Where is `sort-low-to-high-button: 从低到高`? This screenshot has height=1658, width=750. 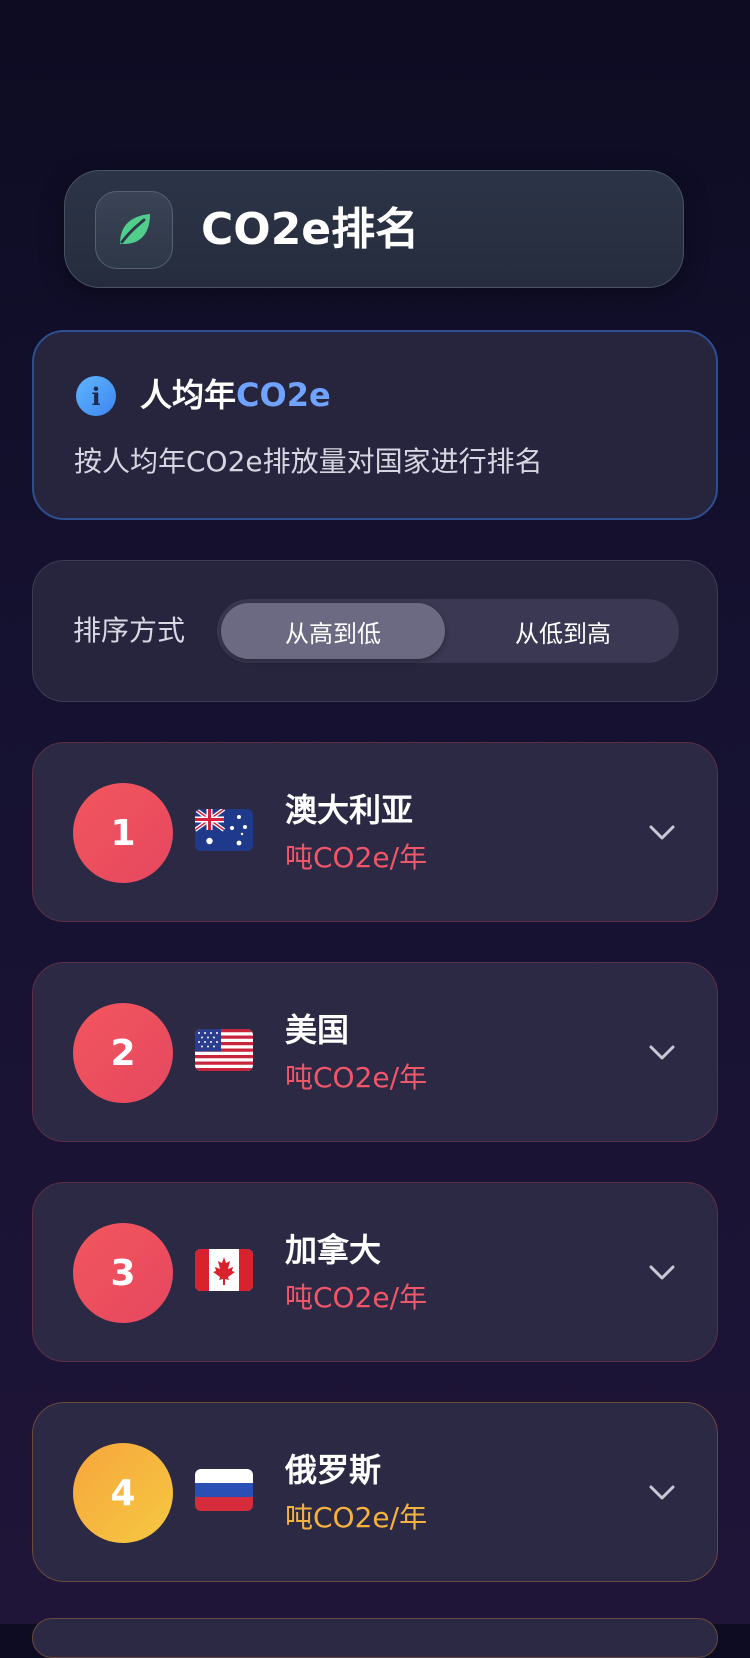
sort-low-to-high-button: 从低到高 is located at coordinates (563, 631).